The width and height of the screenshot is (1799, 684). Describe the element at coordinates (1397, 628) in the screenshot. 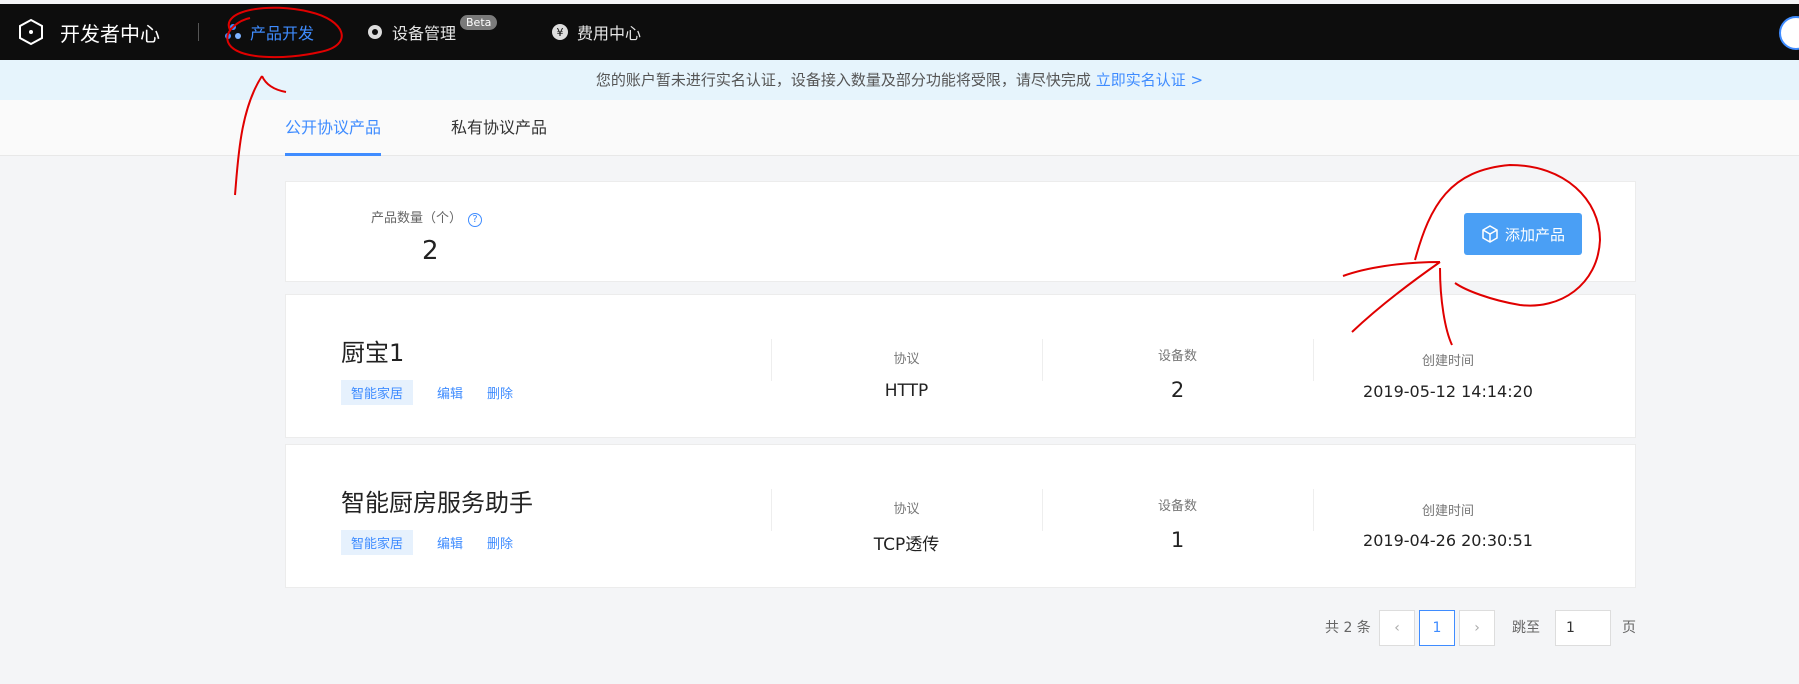

I see `prev-page-button: ‹` at that location.